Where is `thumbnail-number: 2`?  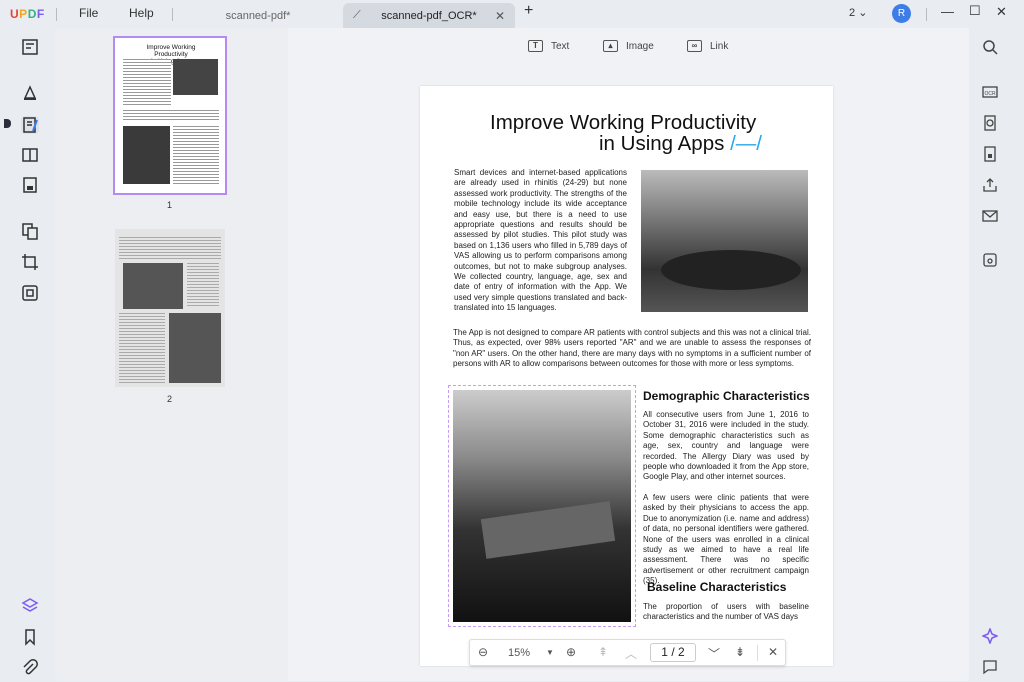 thumbnail-number: 2 is located at coordinates (170, 399).